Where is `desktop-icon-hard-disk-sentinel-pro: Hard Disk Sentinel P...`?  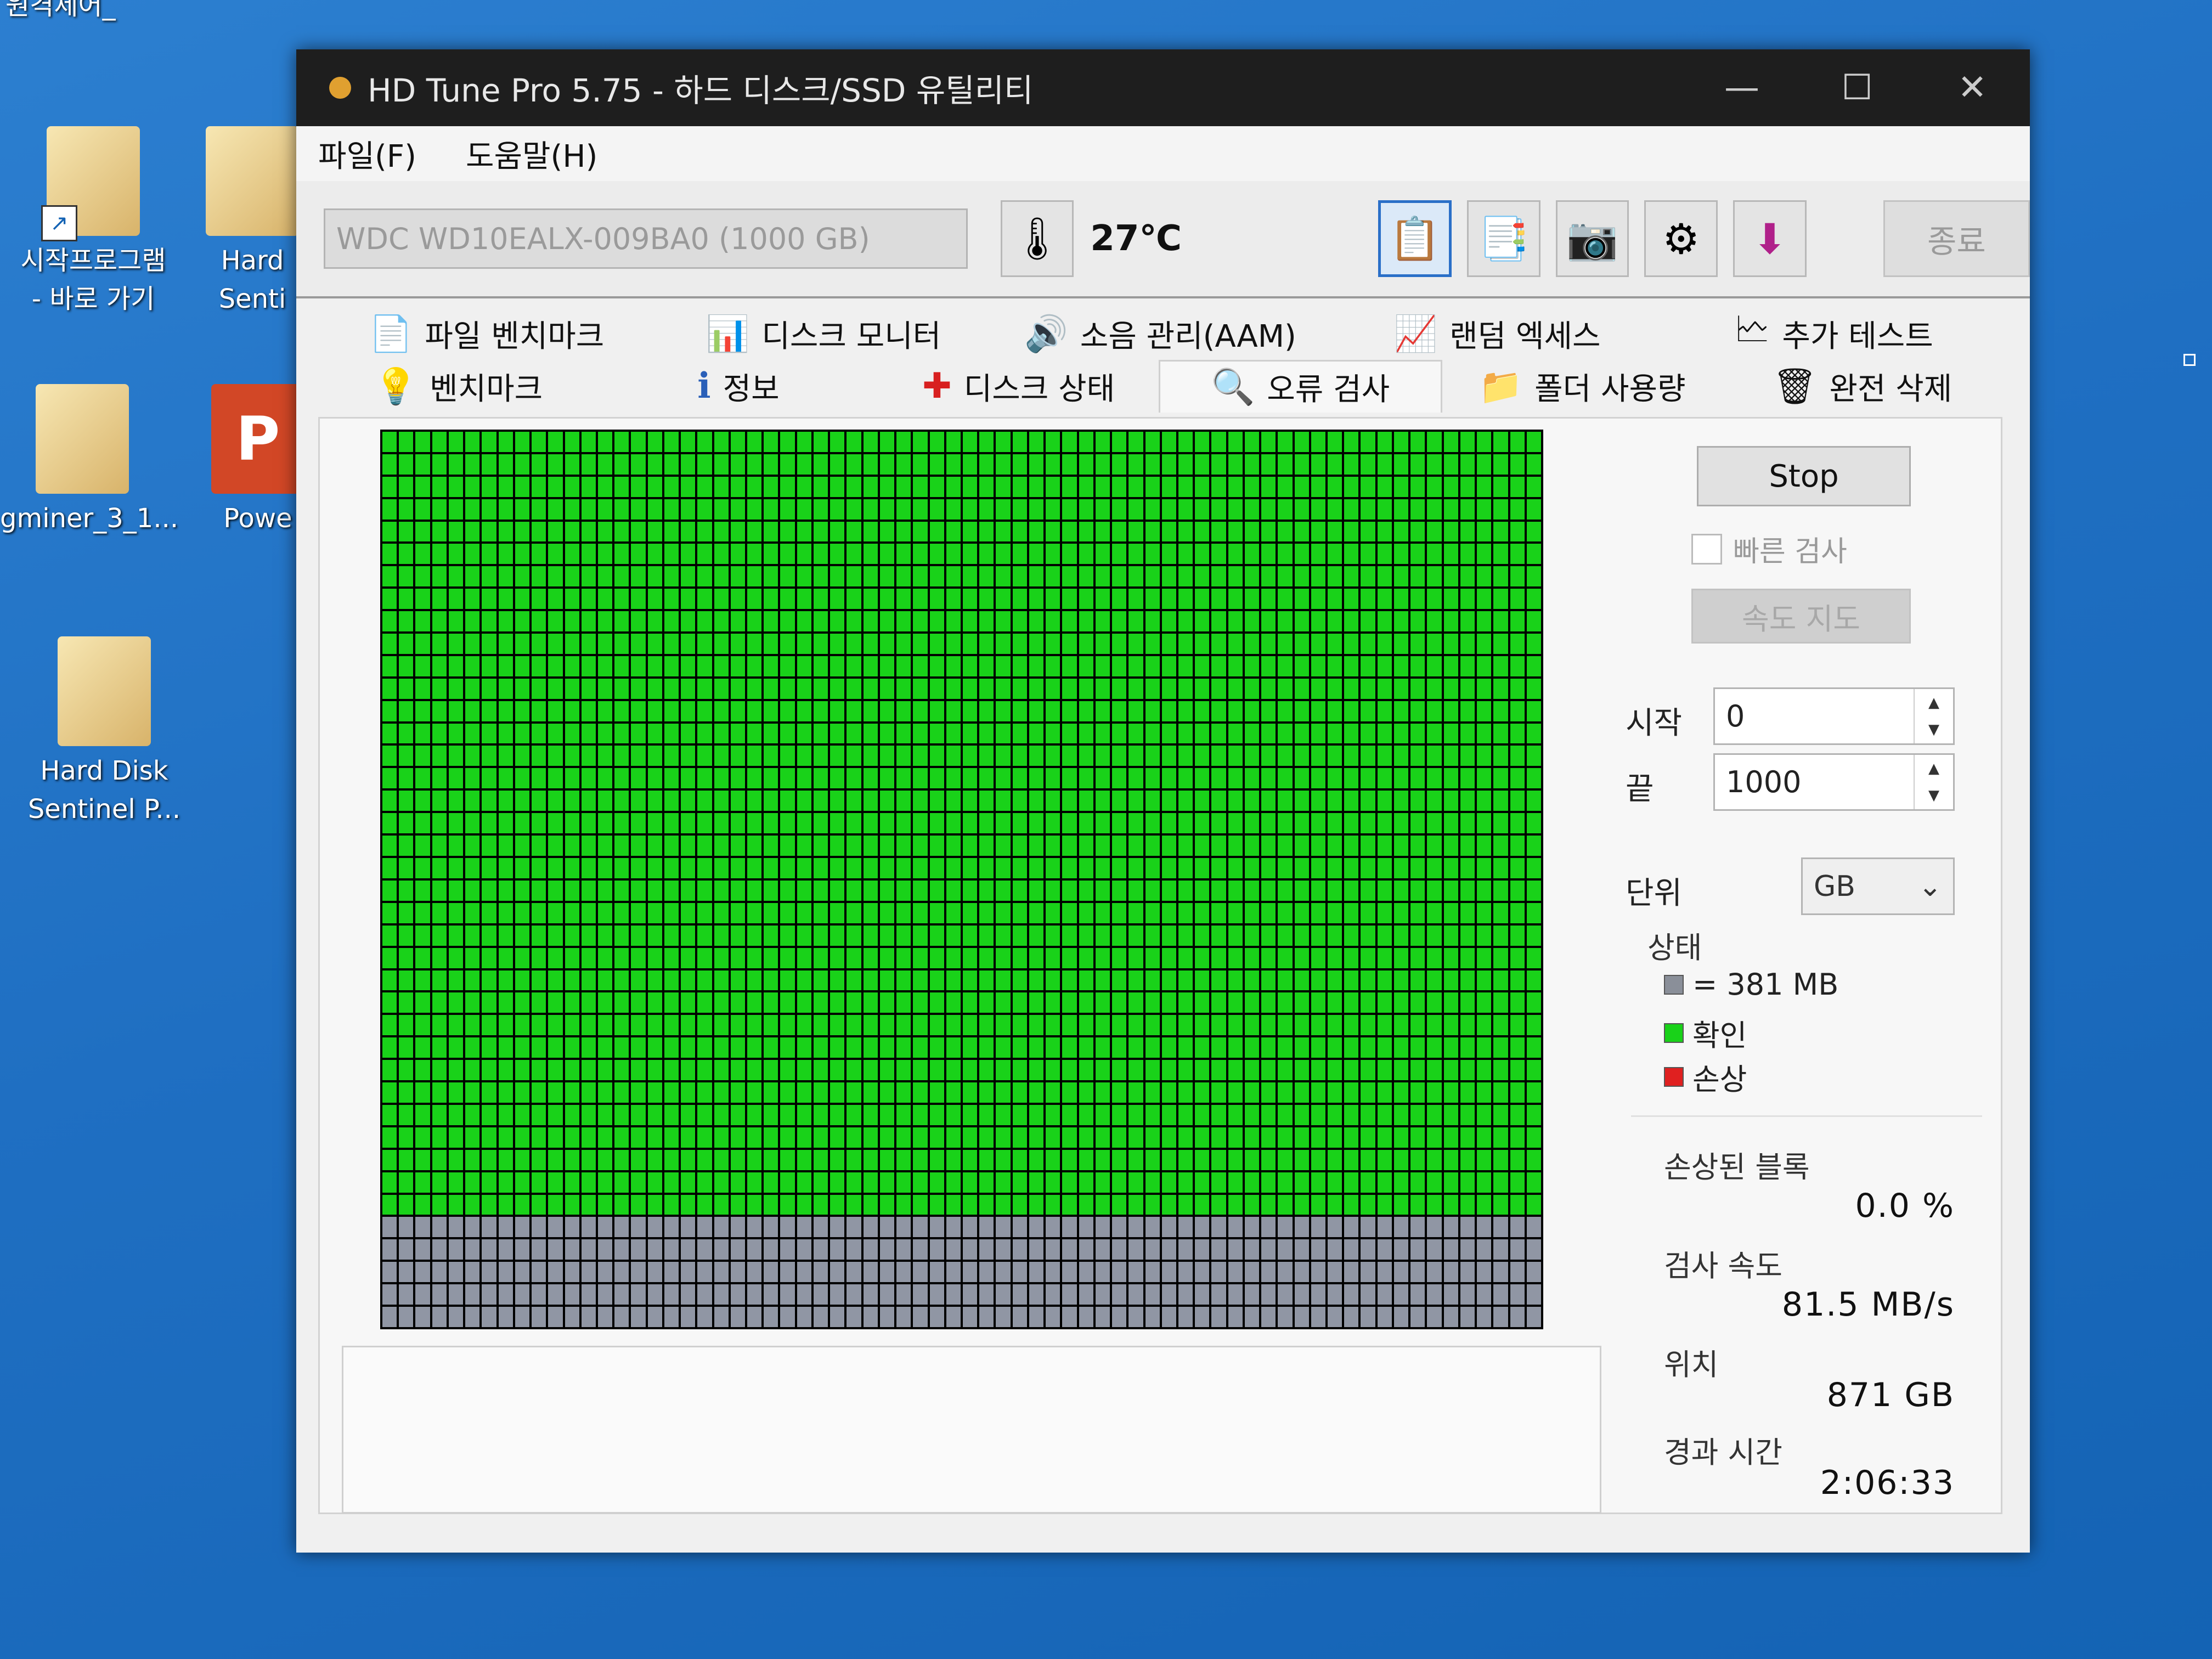 desktop-icon-hard-disk-sentinel-pro: Hard Disk Sentinel P... is located at coordinates (105, 732).